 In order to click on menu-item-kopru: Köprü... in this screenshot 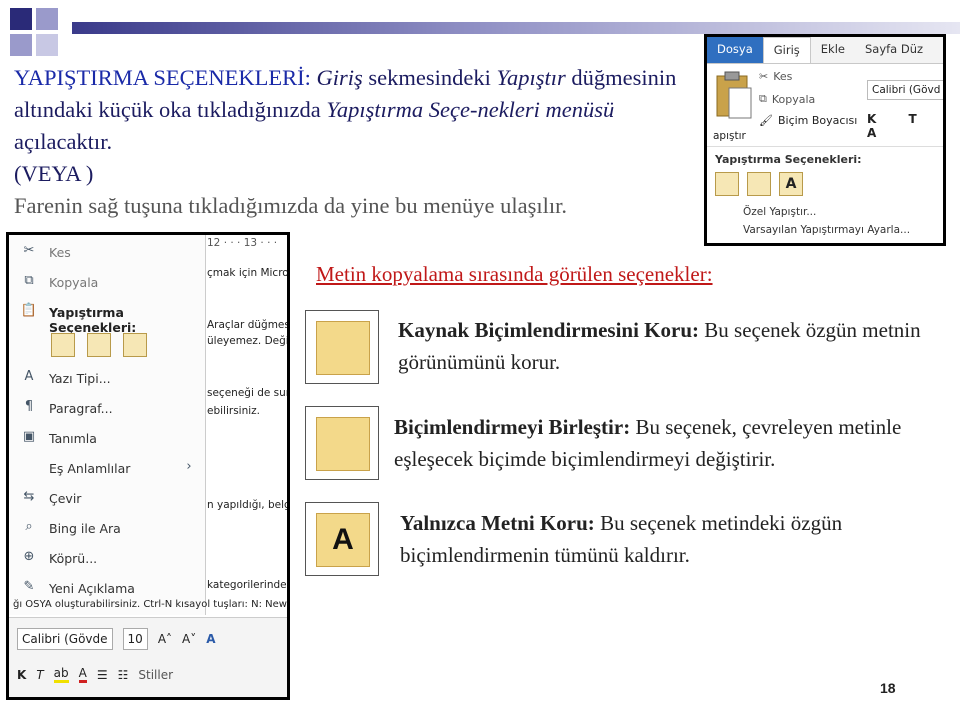, I will do `click(73, 558)`.